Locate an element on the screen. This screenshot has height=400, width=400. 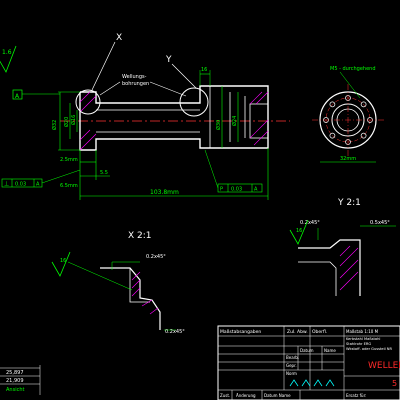
tb-footer-right: Ersatz für: is located at coordinates (356, 395).